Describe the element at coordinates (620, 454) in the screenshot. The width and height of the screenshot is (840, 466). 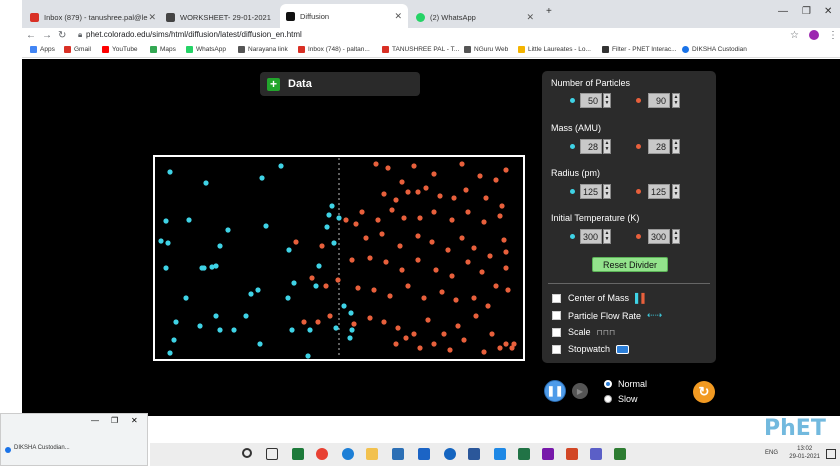
I see `app-icon` at that location.